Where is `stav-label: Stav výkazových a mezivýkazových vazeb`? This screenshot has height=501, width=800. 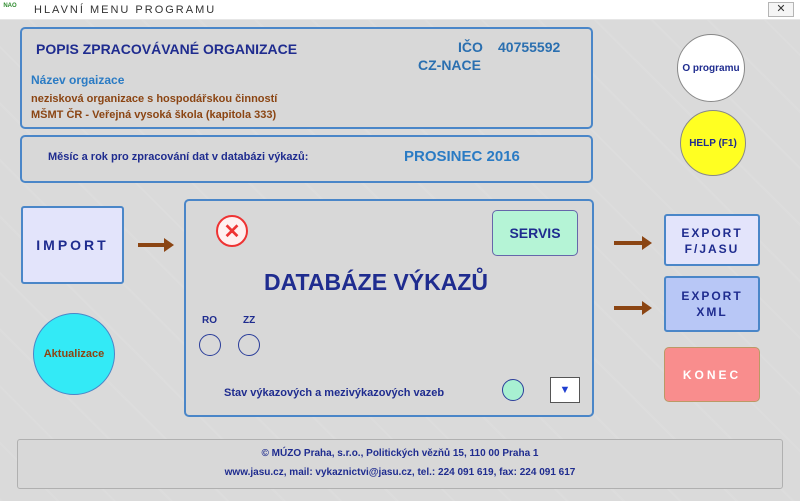
stav-label: Stav výkazových a mezivýkazových vazeb is located at coordinates (334, 393).